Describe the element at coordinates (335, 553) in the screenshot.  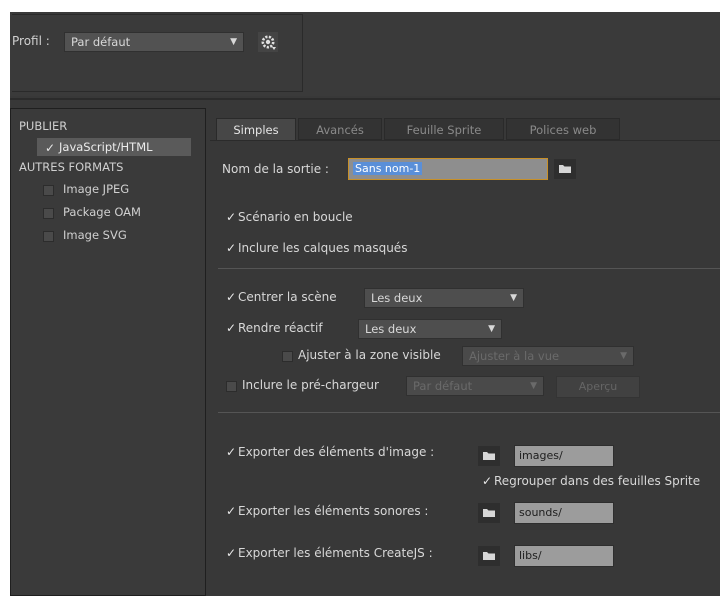
I see `export-createjs-label: Exporter les éléments CreateJS :` at that location.